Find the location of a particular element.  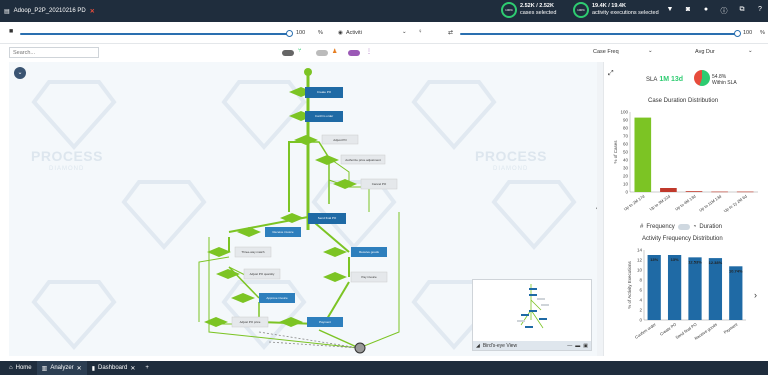

y-tick-label: 70 is located at coordinates (626, 136).